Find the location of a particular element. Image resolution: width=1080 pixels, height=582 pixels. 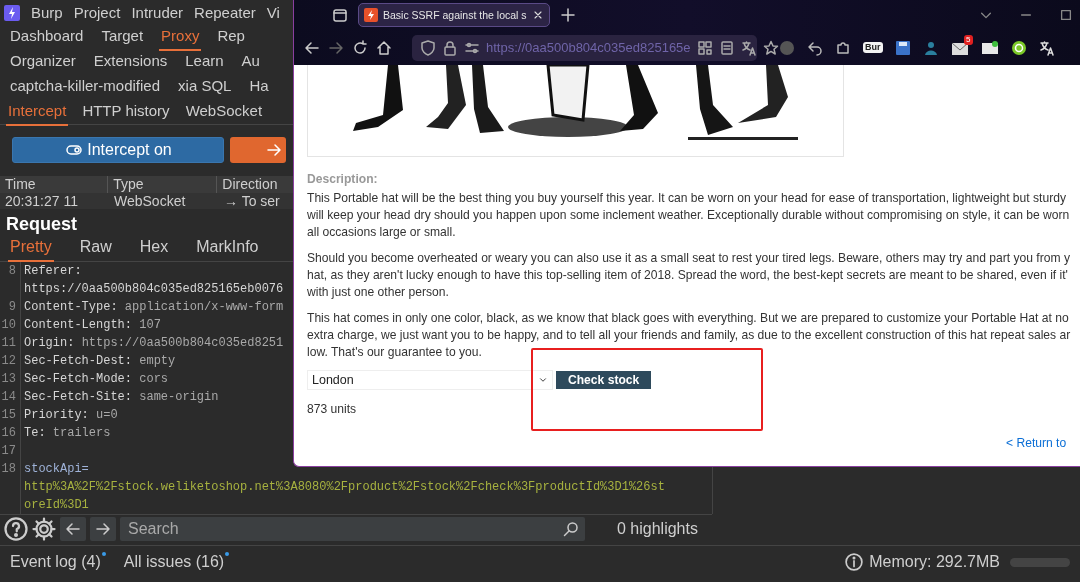

memory-bar is located at coordinates (1040, 562).